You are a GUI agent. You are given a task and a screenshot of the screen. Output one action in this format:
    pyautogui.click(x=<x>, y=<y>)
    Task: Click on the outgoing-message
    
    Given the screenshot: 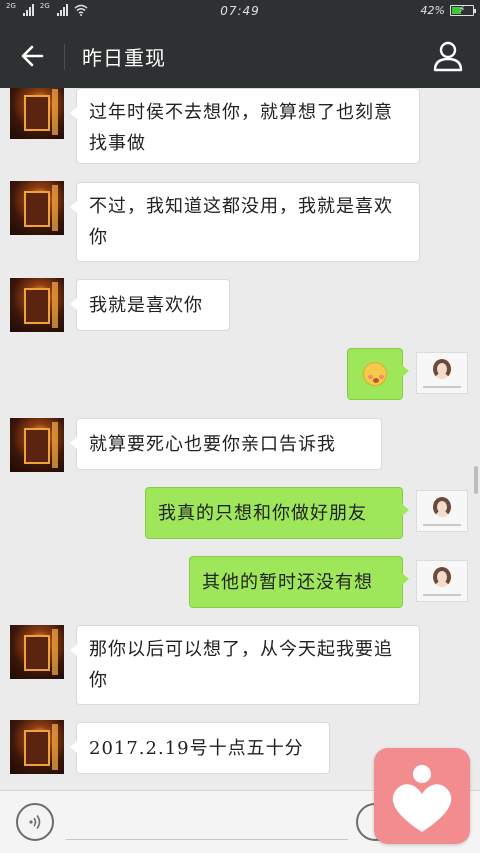 What is the action you would take?
    pyautogui.click(x=378, y=374)
    